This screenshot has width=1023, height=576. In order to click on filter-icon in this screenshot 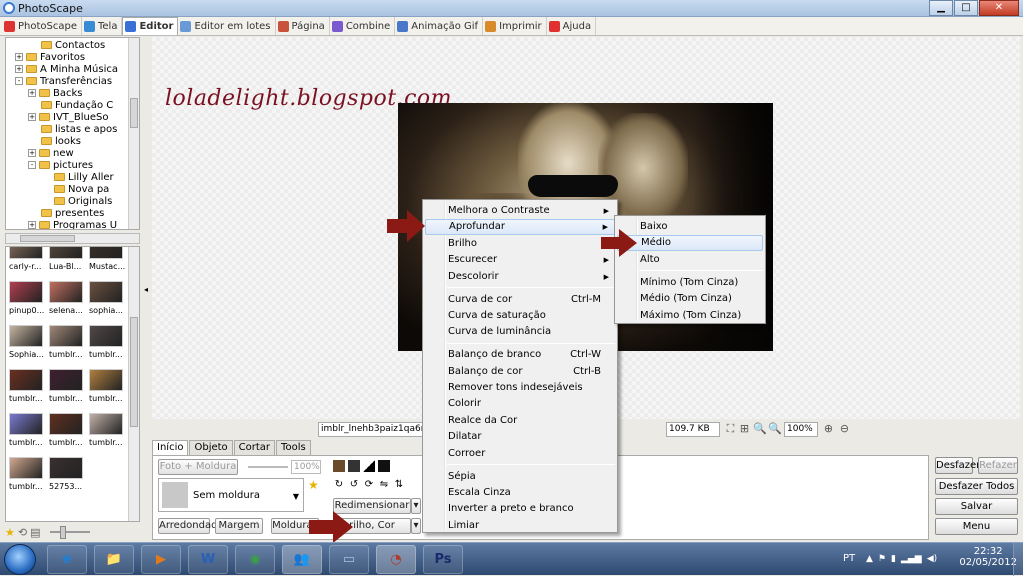, I will do `click(384, 466)`.